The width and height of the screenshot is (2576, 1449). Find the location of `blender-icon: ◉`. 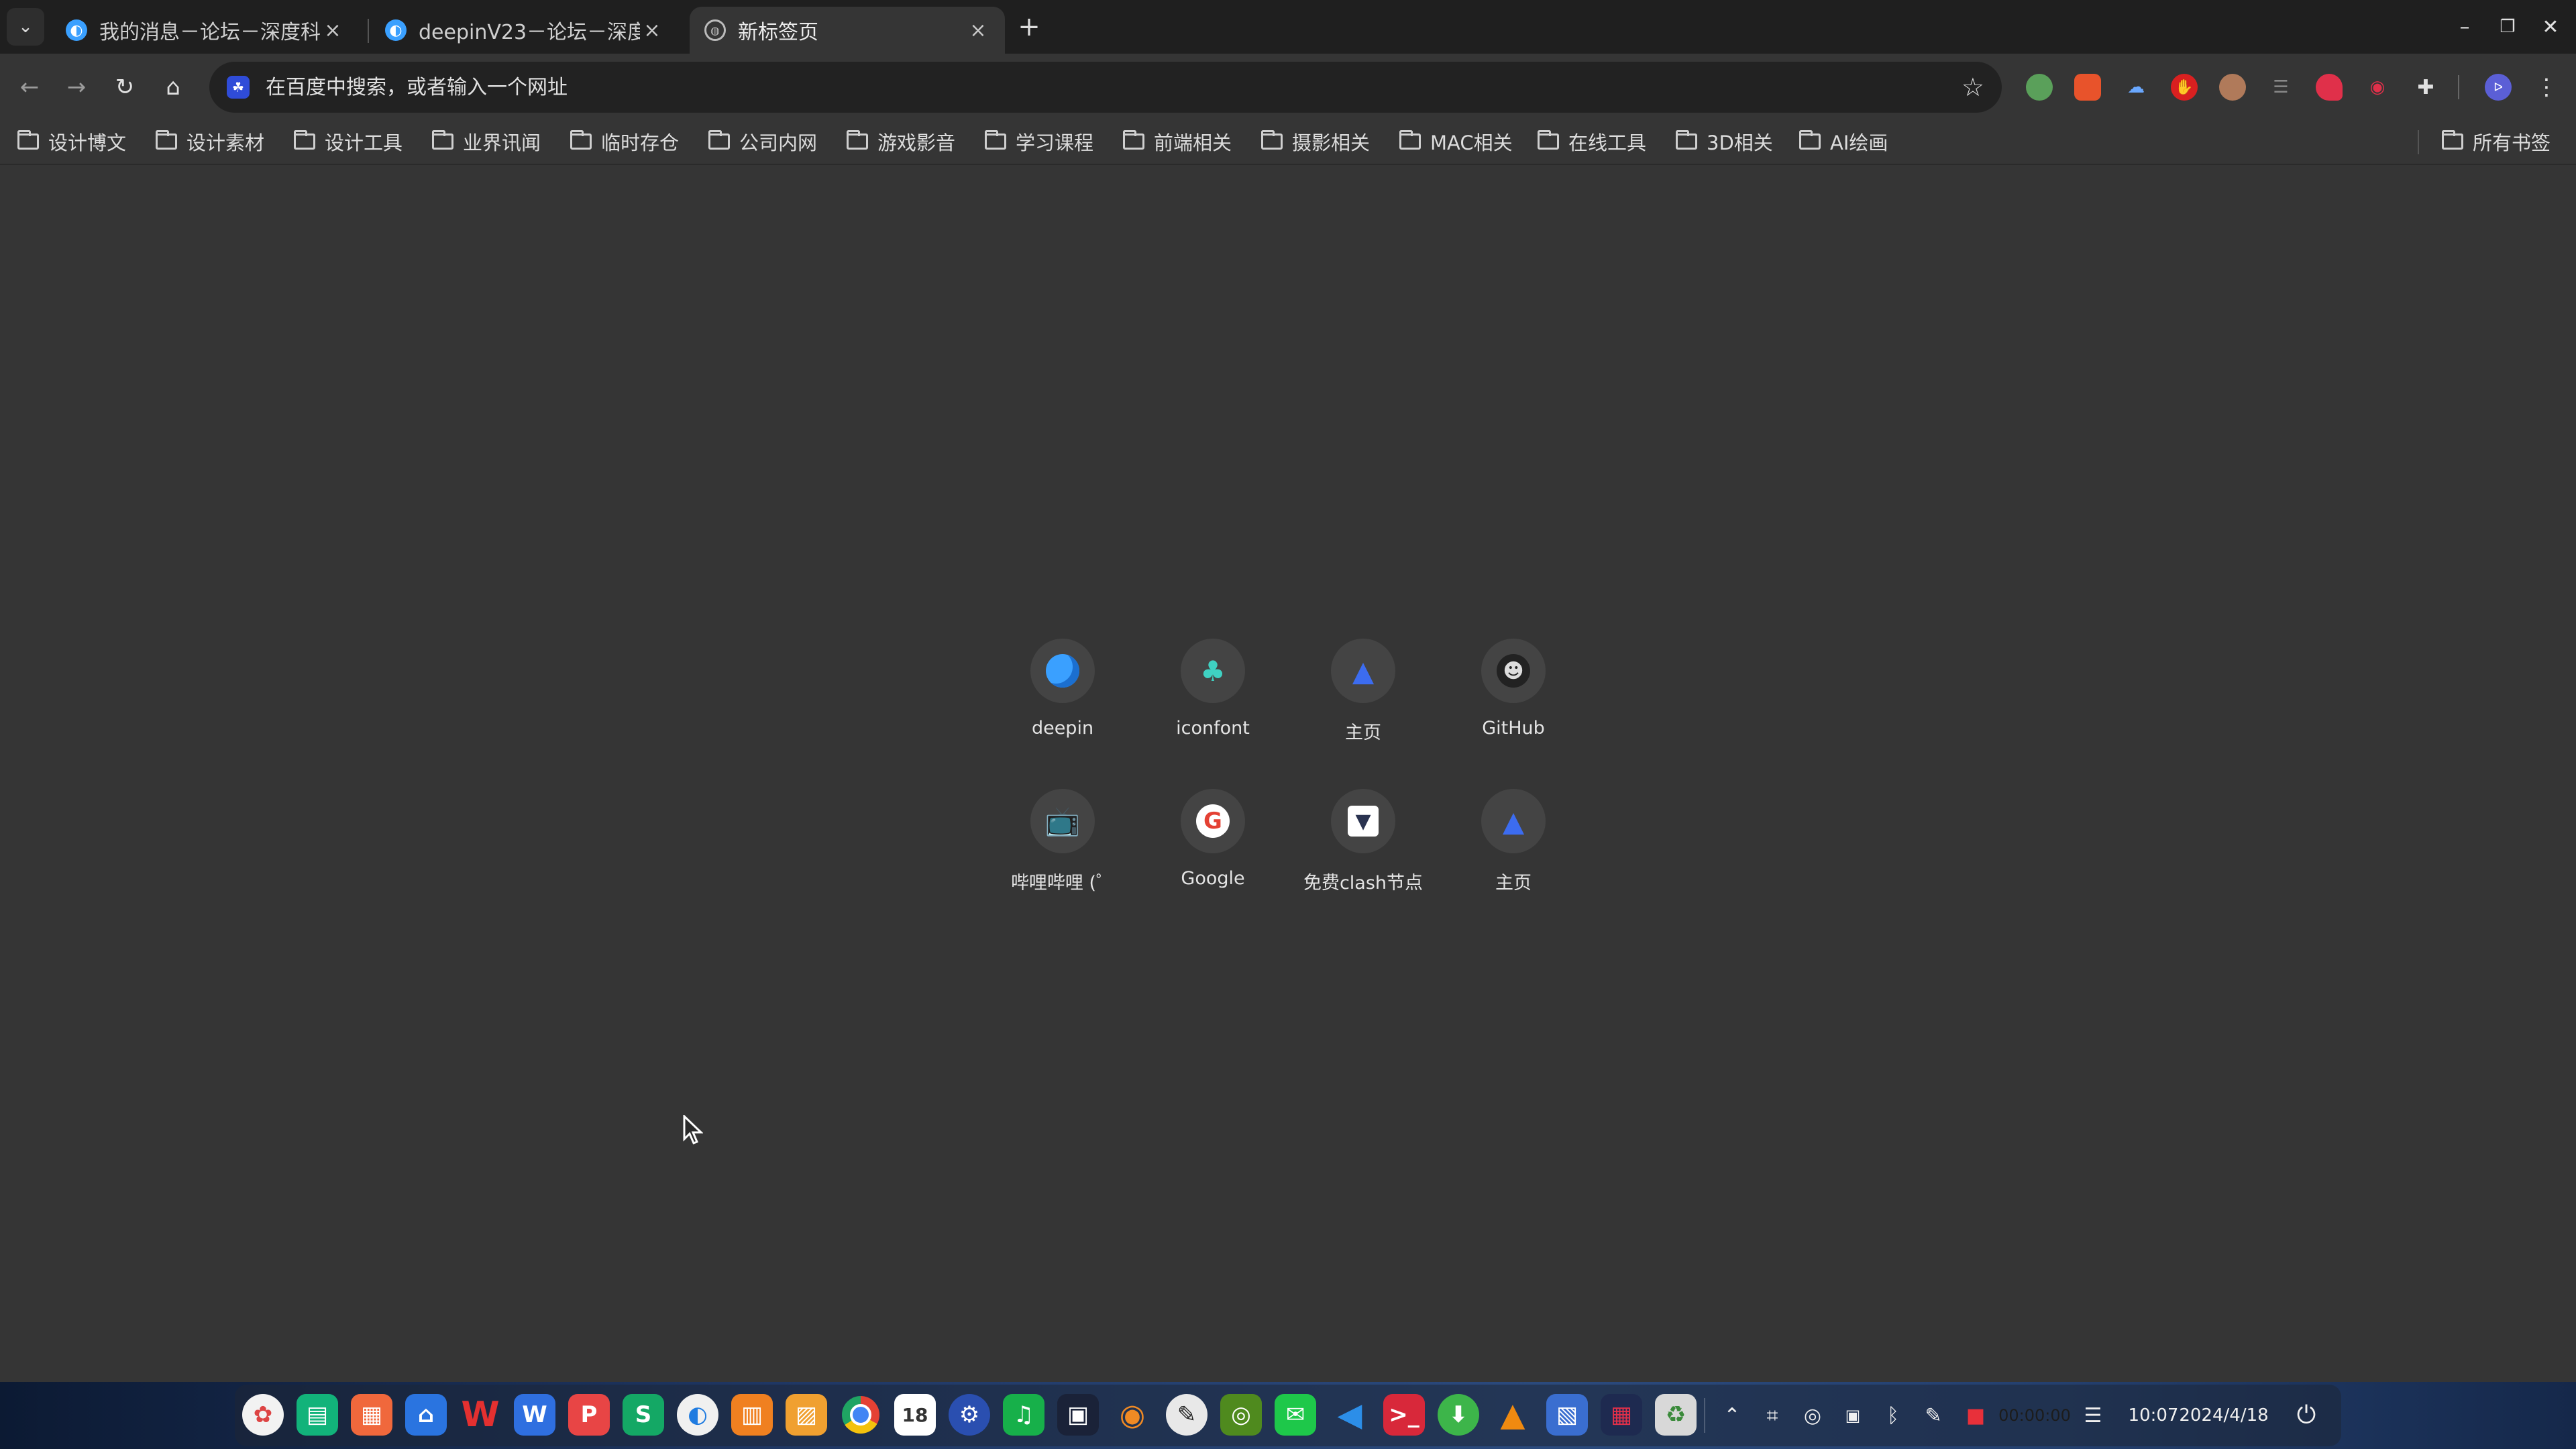

blender-icon: ◉ is located at coordinates (1132, 1415).